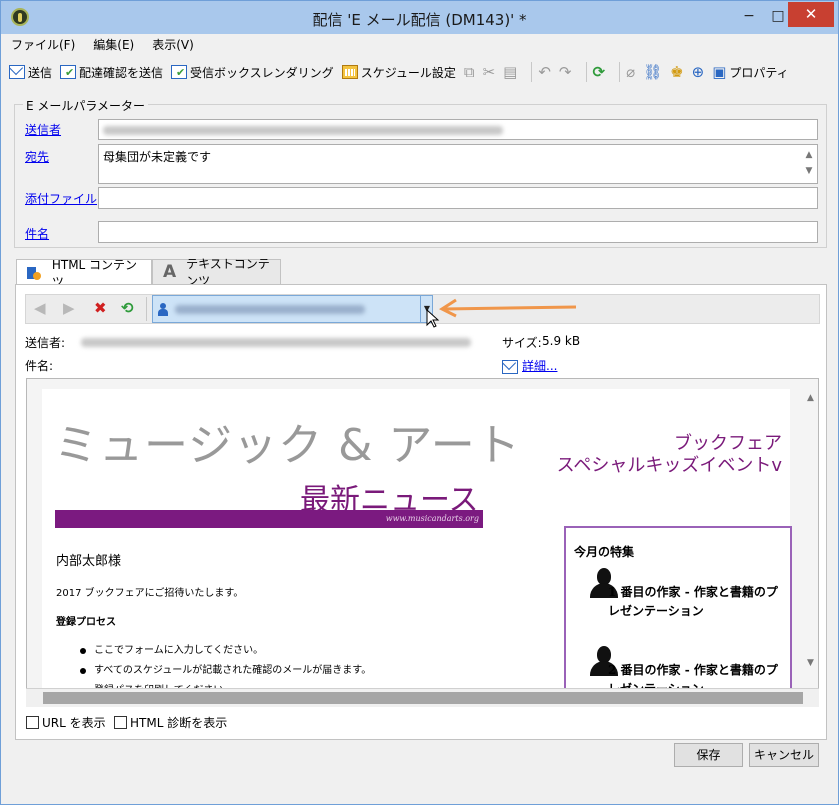 The width and height of the screenshot is (839, 805). What do you see at coordinates (32, 722) in the screenshot?
I see `show-url-checkbox` at bounding box center [32, 722].